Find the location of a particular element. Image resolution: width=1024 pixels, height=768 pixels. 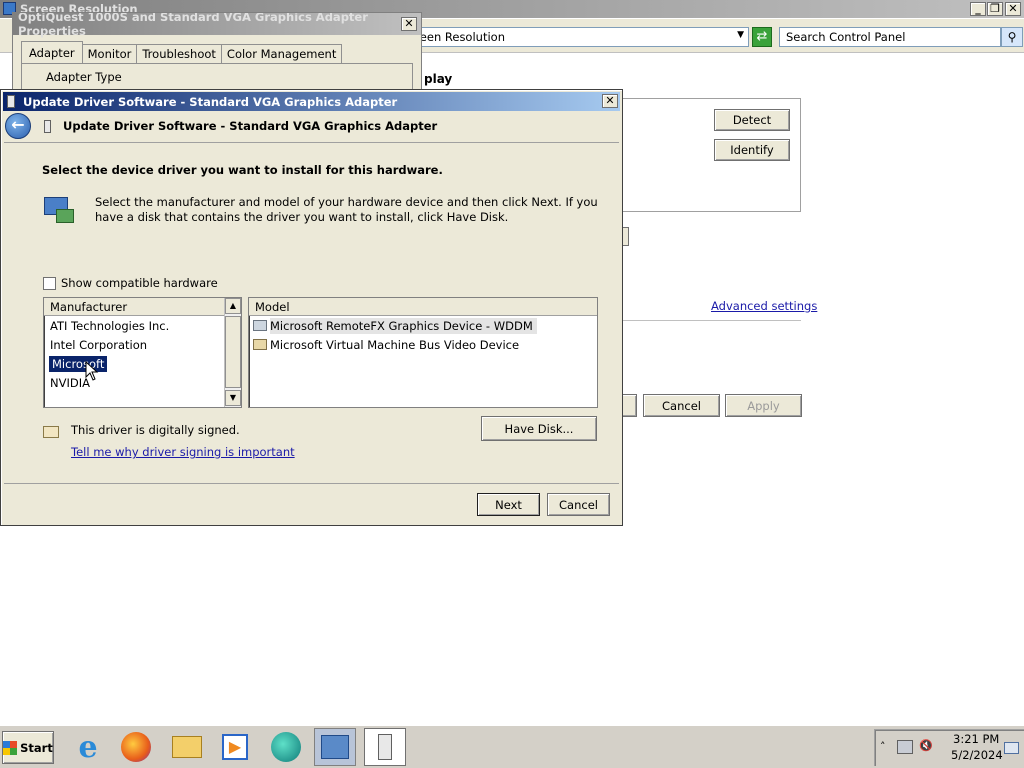

clock-date: 5/2/2024 is located at coordinates (977, 755).